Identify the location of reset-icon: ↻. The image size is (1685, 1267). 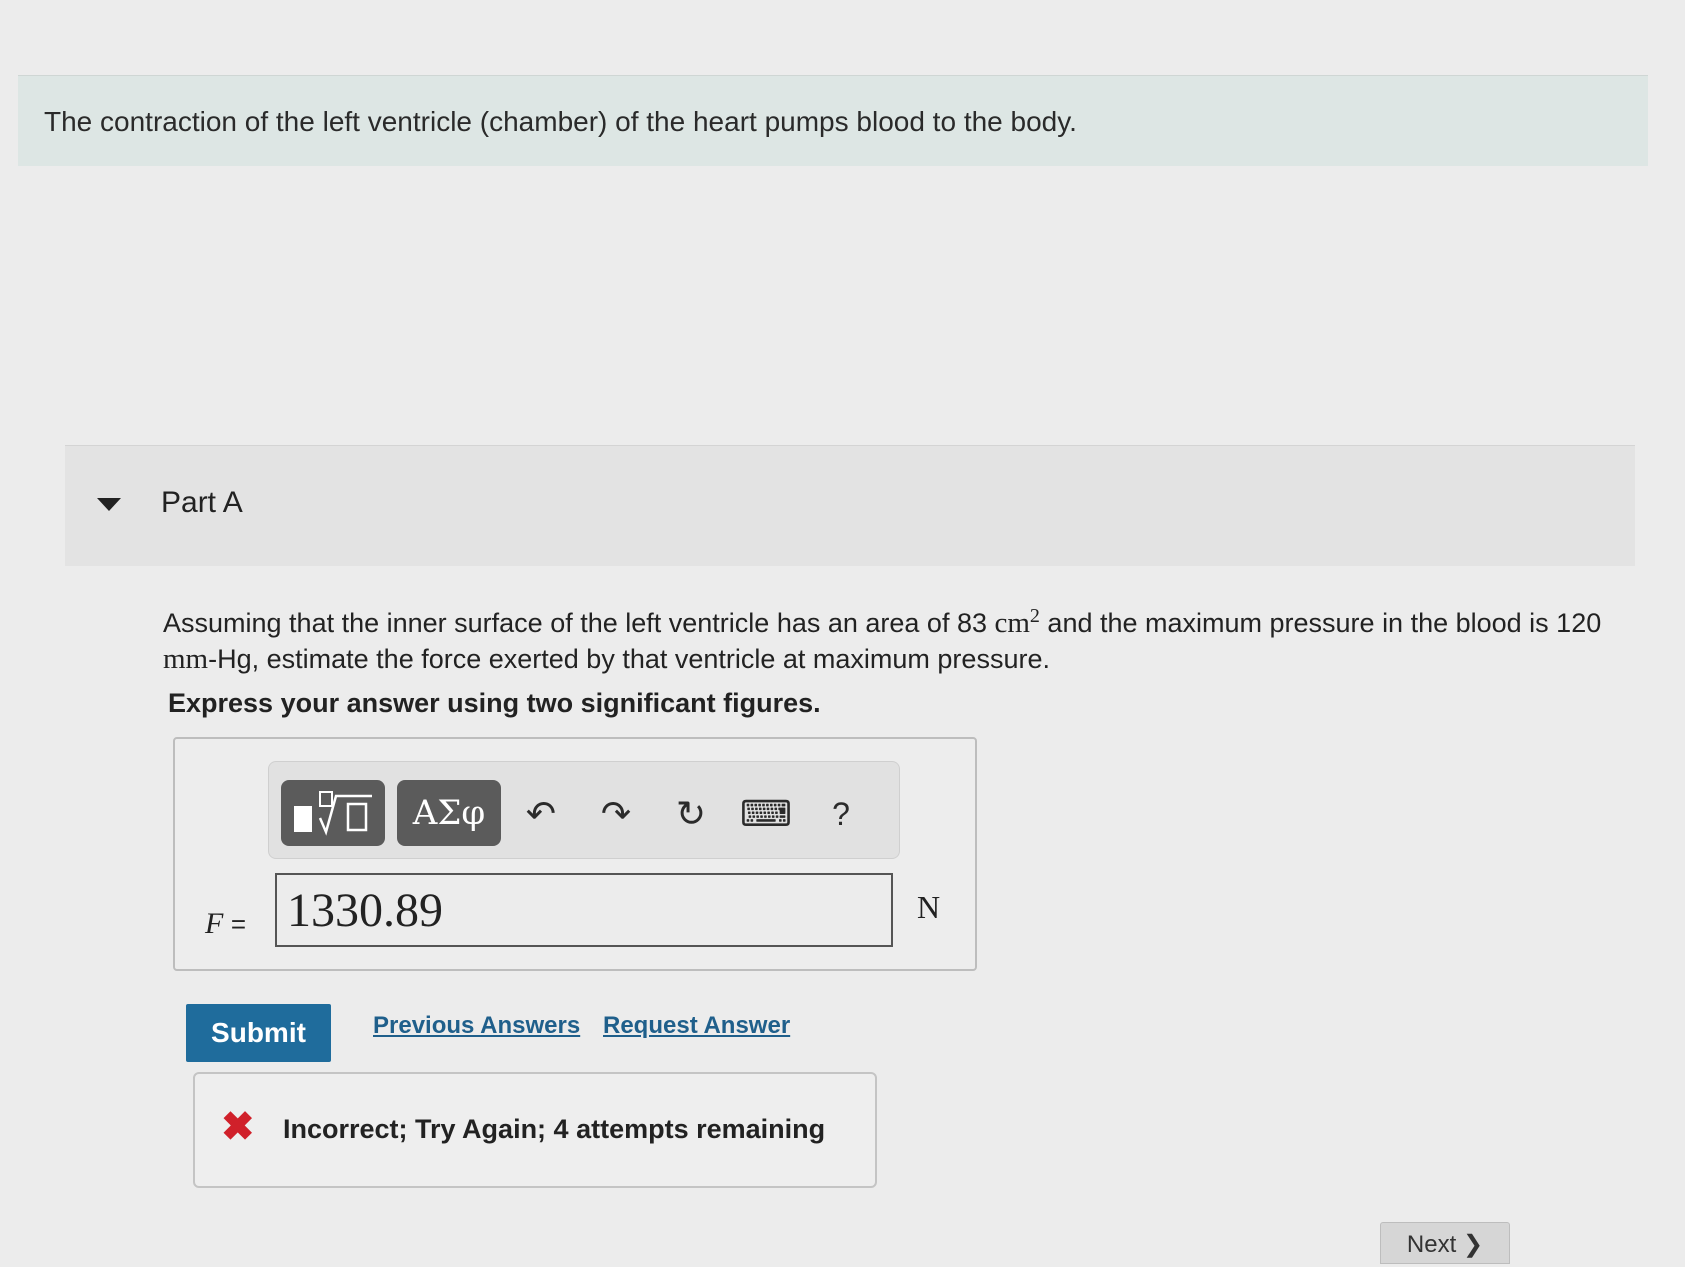
(691, 814).